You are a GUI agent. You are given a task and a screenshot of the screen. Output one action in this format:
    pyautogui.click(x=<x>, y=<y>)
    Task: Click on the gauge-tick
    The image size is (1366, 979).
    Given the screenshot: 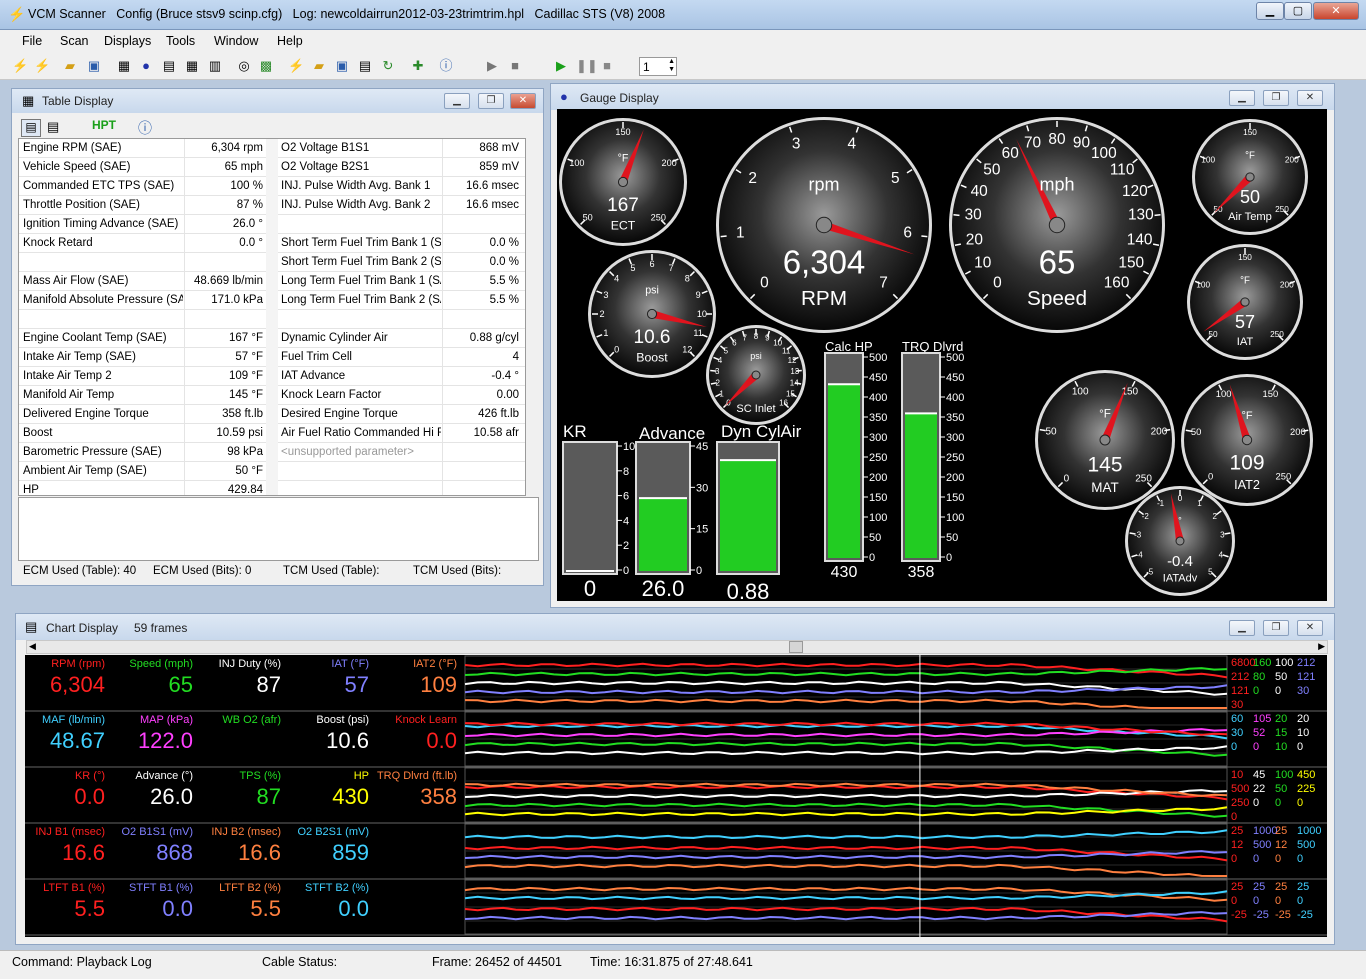 What is the action you would take?
    pyautogui.click(x=1188, y=430)
    